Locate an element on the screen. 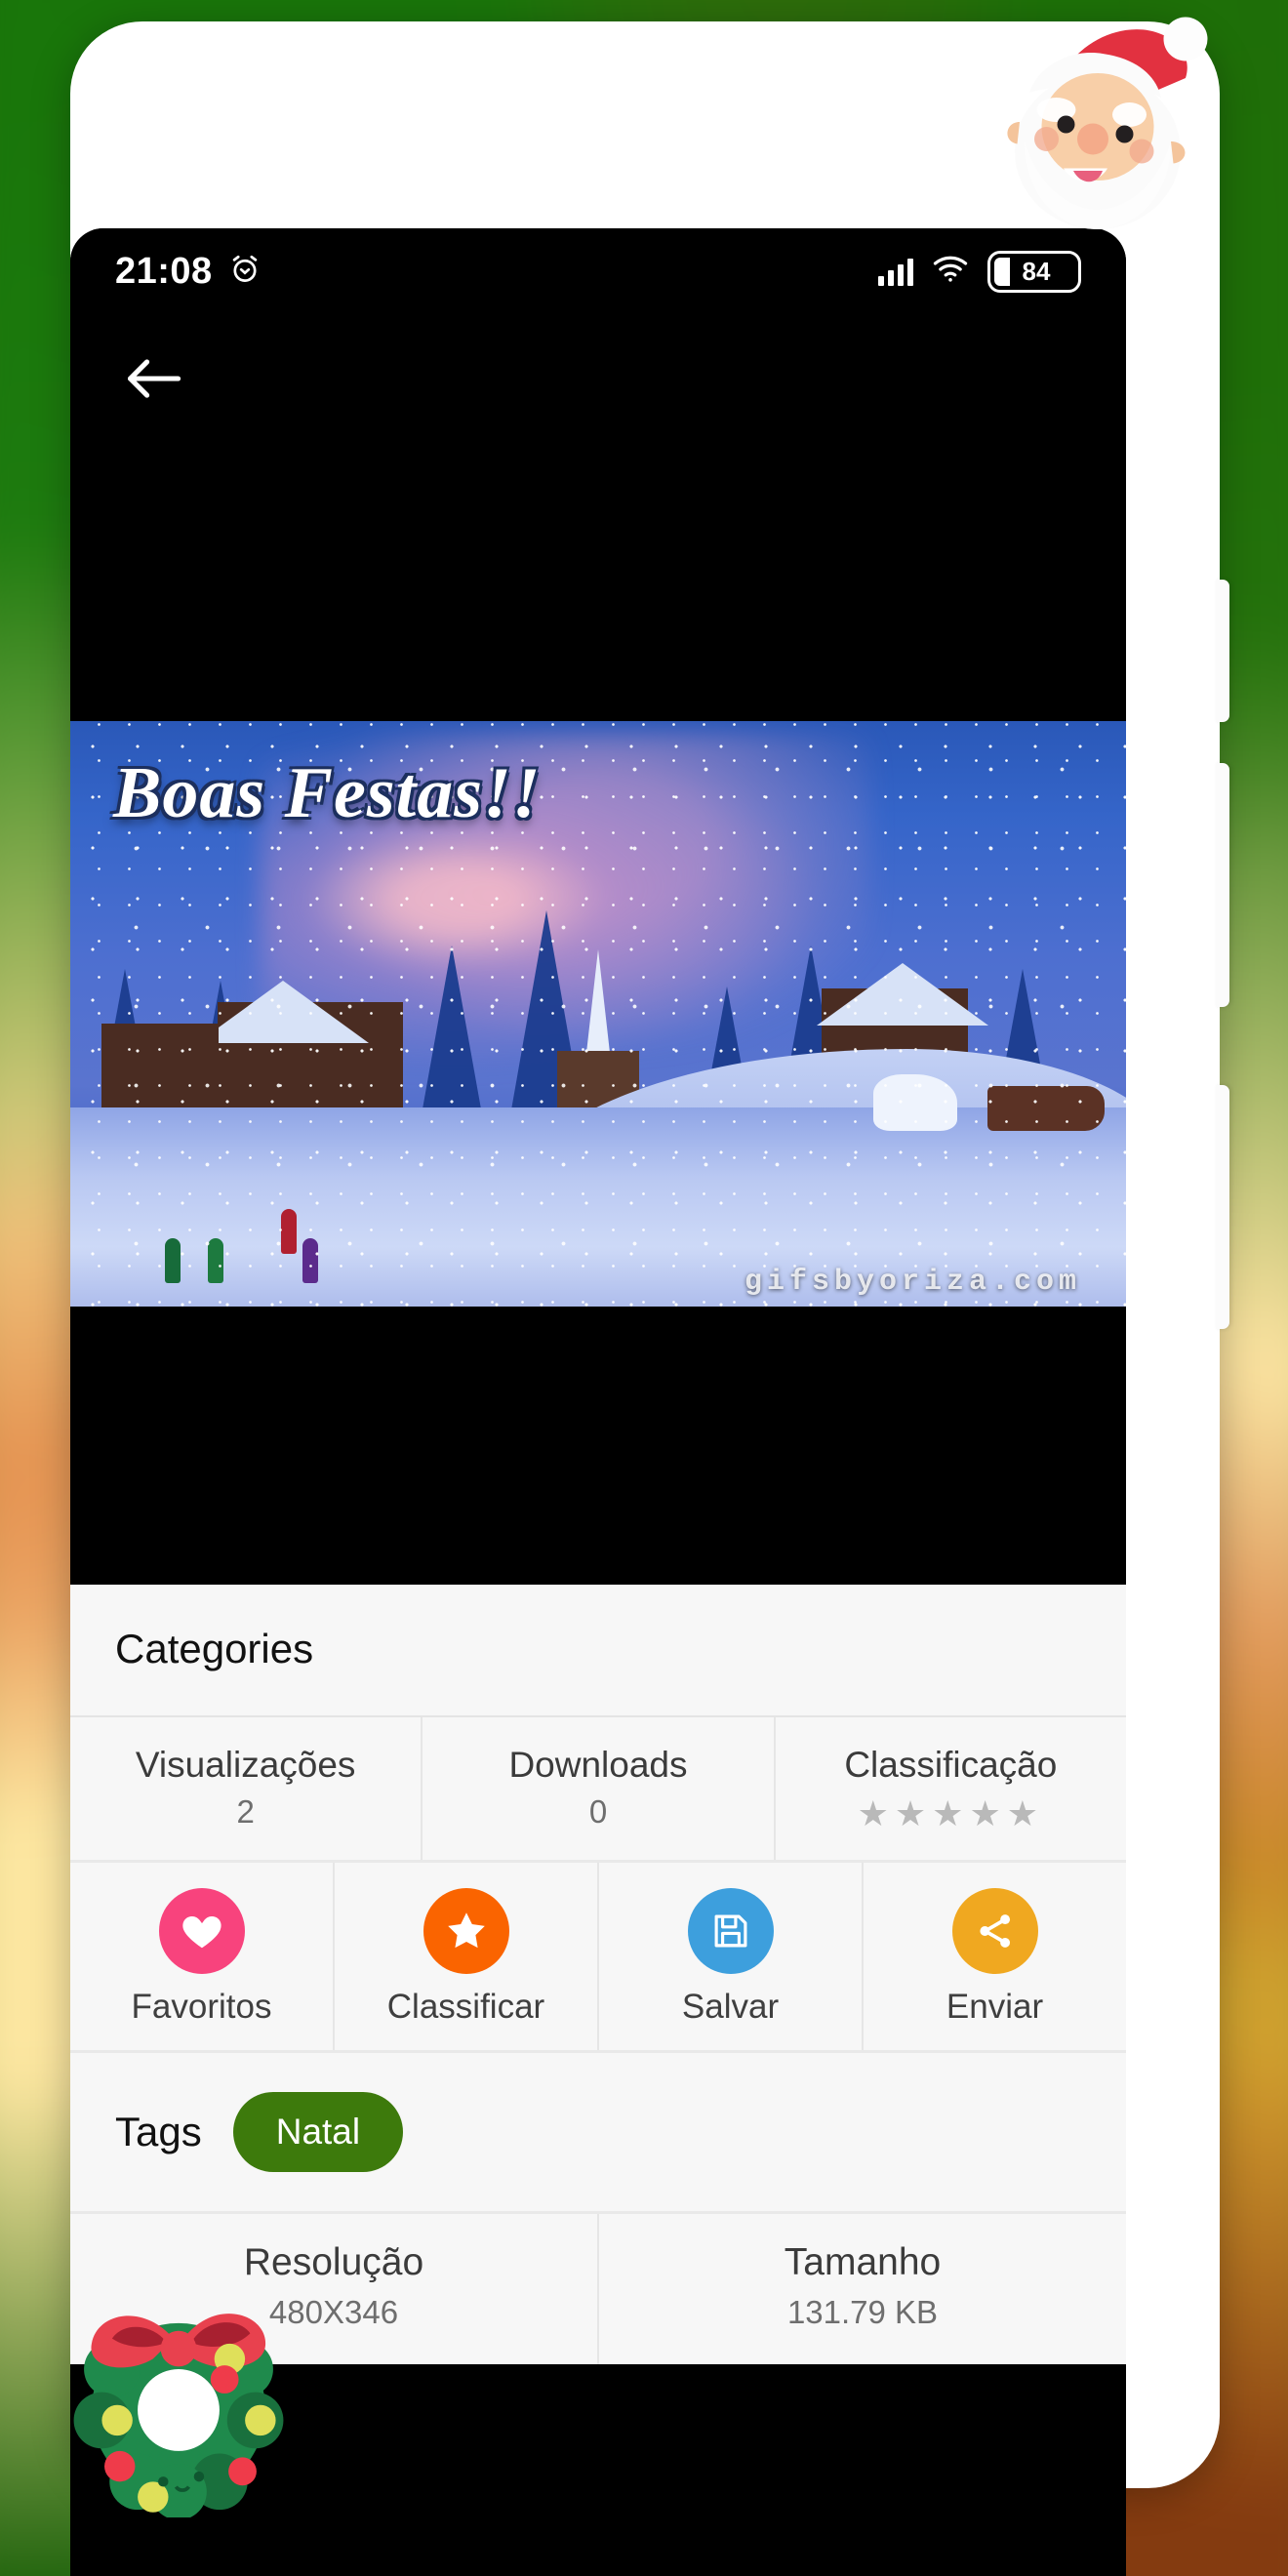 The height and width of the screenshot is (2576, 1288). enviar-button: Enviar is located at coordinates (995, 1956).